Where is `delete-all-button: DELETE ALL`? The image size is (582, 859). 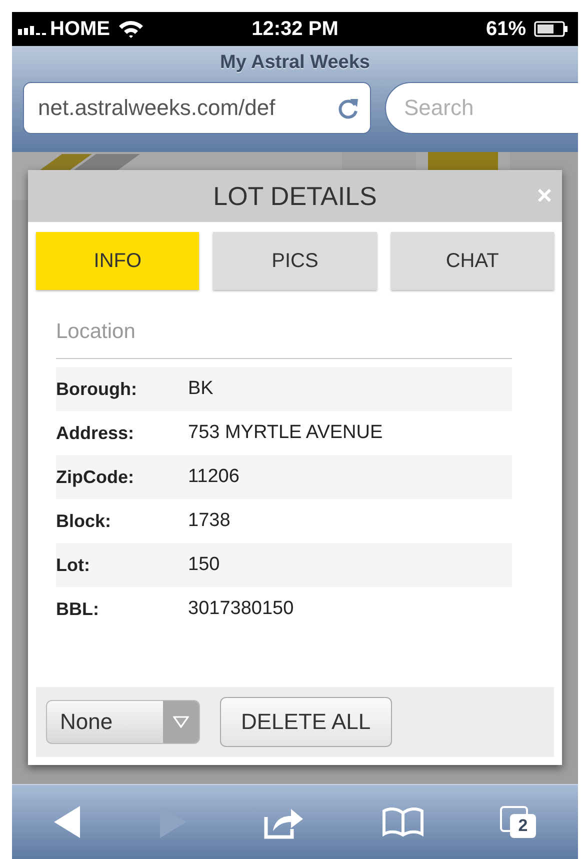
delete-all-button: DELETE ALL is located at coordinates (306, 722).